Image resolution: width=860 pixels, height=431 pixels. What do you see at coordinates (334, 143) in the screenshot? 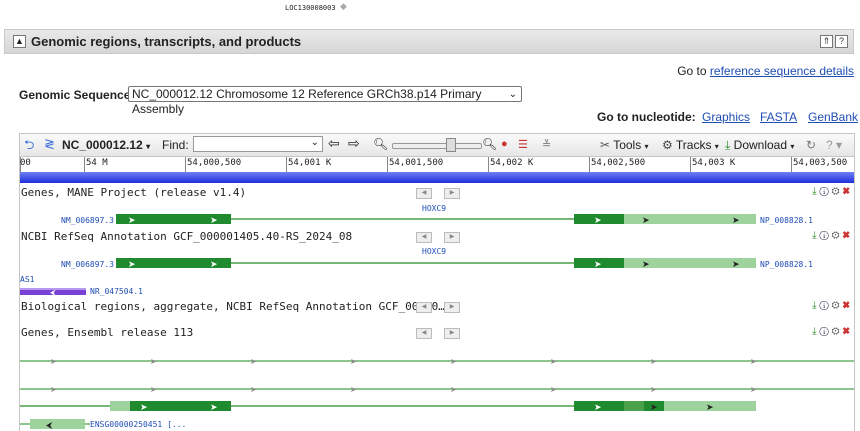
I see `pan-left-icon: ⇦` at bounding box center [334, 143].